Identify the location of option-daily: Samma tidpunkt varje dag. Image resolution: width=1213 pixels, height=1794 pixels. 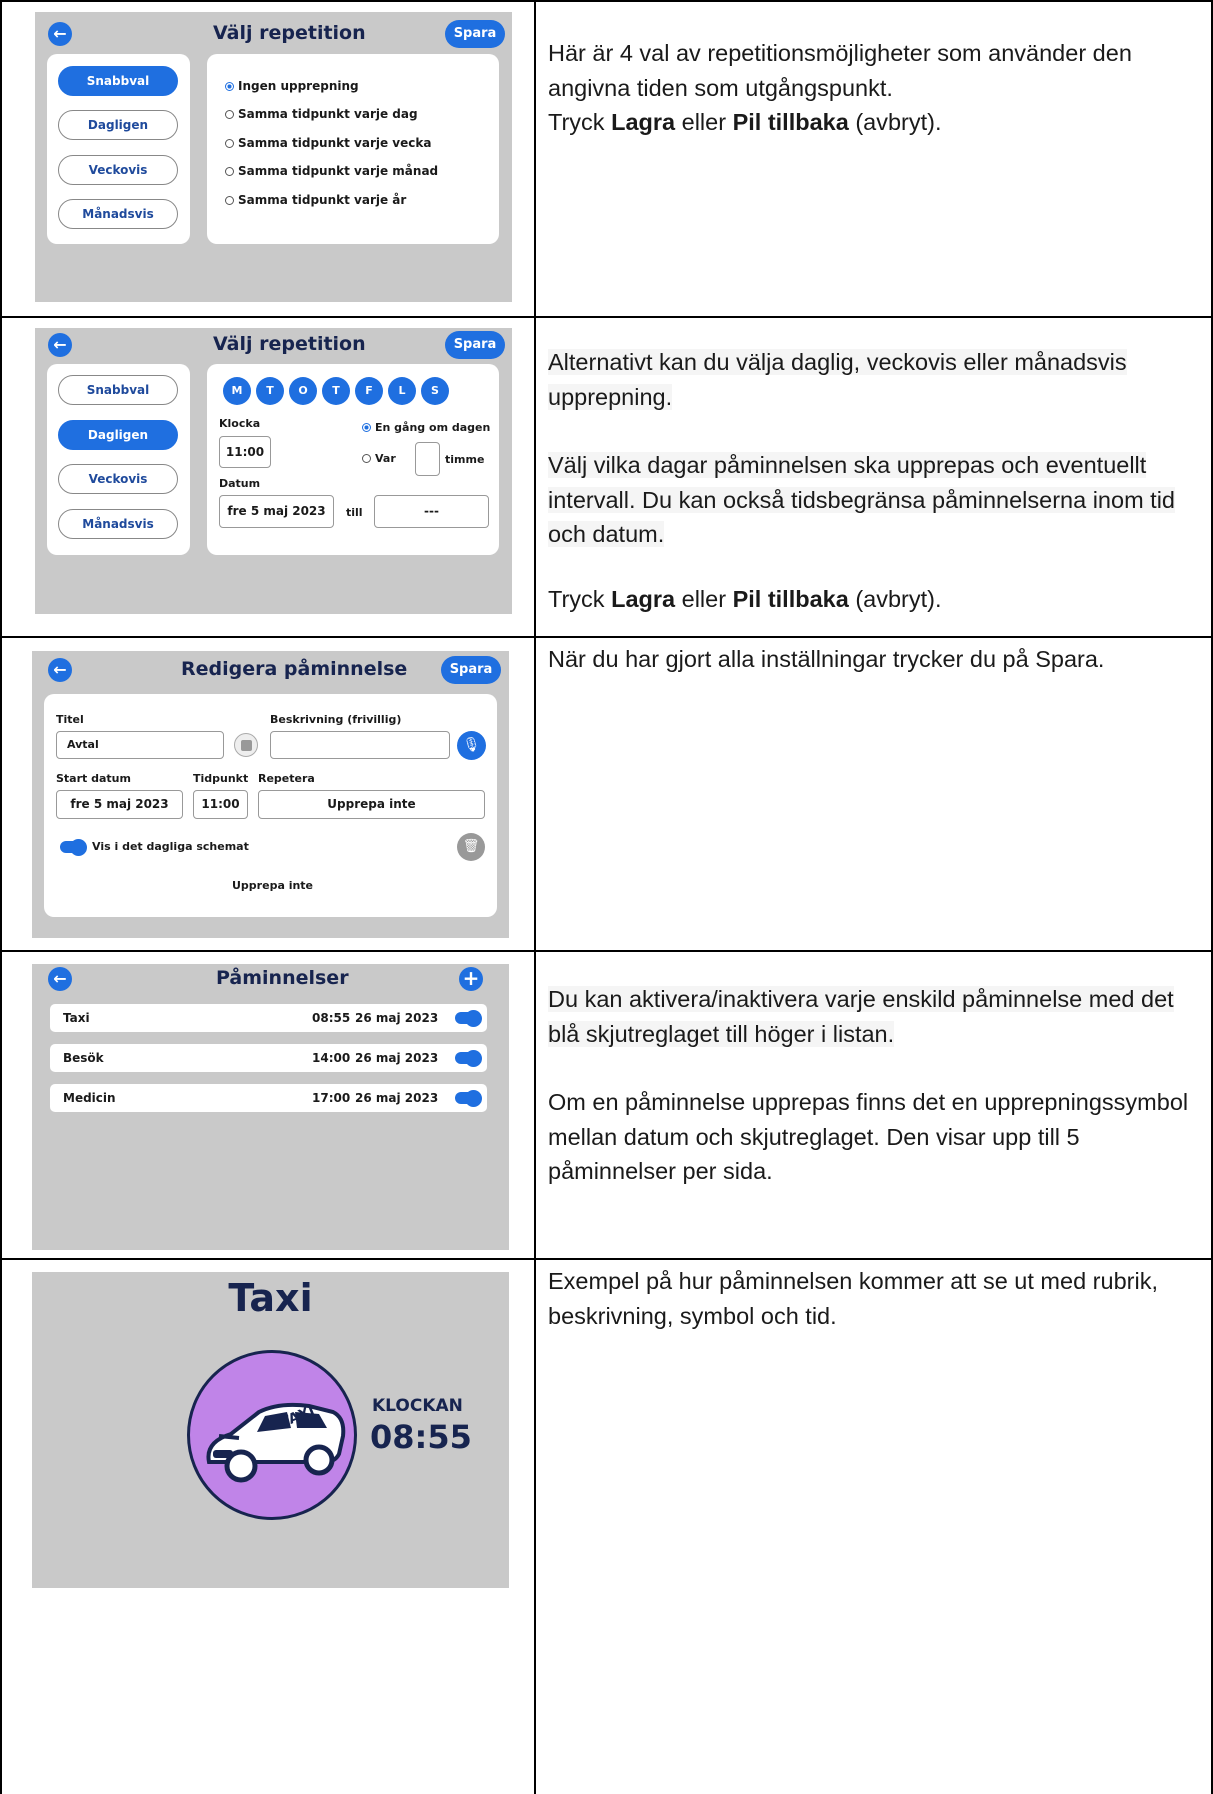
(321, 114).